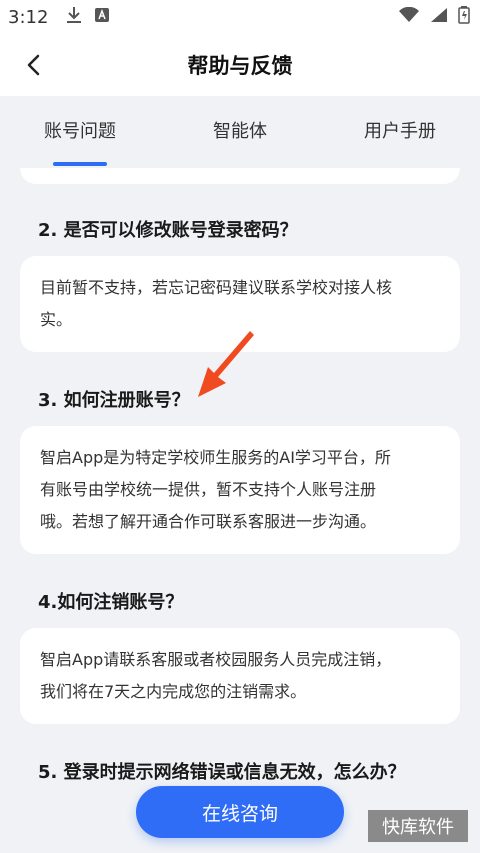 Image resolution: width=480 pixels, height=853 pixels. I want to click on watermark: 快库软件, so click(418, 826).